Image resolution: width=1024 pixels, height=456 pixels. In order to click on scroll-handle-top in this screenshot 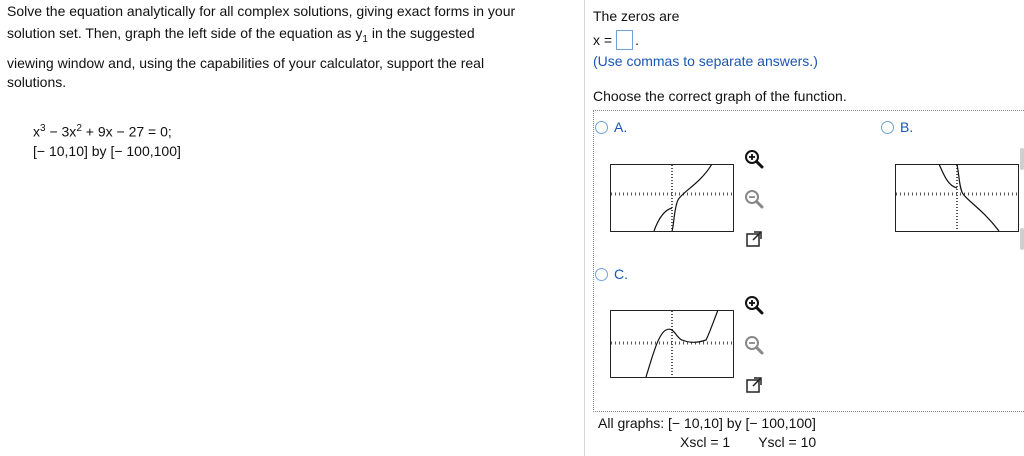, I will do `click(1022, 159)`.